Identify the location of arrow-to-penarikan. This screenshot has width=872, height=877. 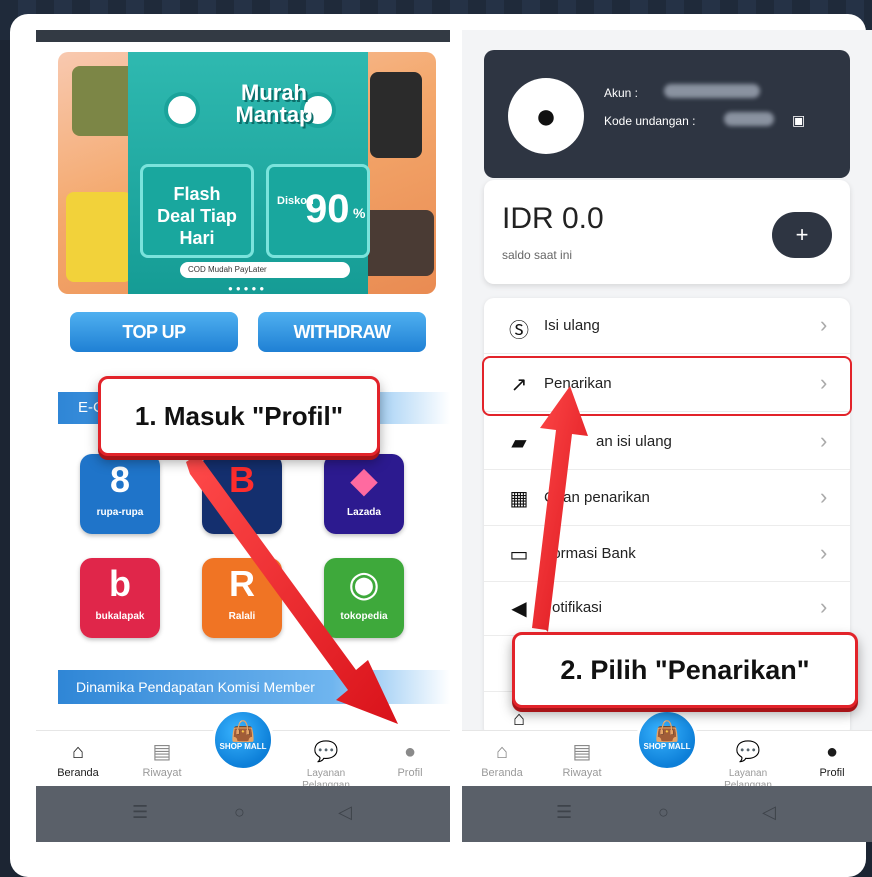
(560, 509).